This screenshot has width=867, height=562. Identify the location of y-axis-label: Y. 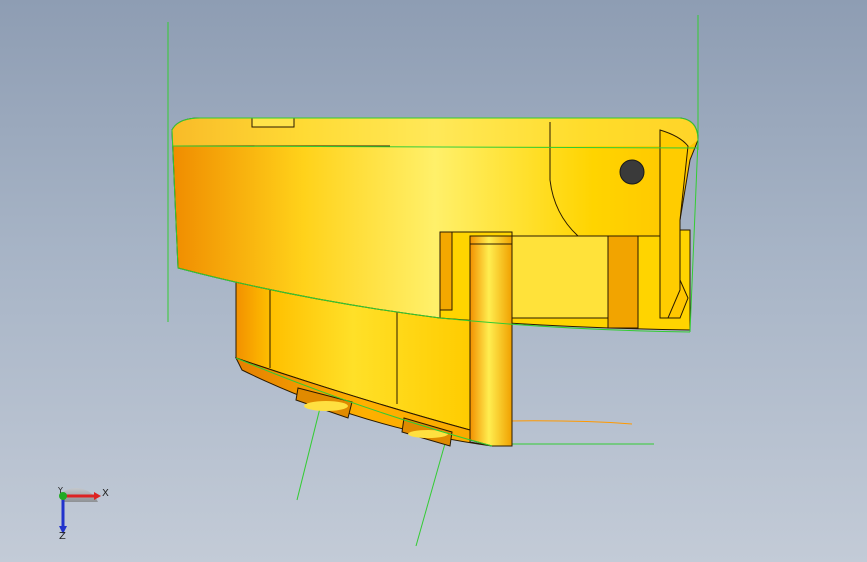
(60, 490).